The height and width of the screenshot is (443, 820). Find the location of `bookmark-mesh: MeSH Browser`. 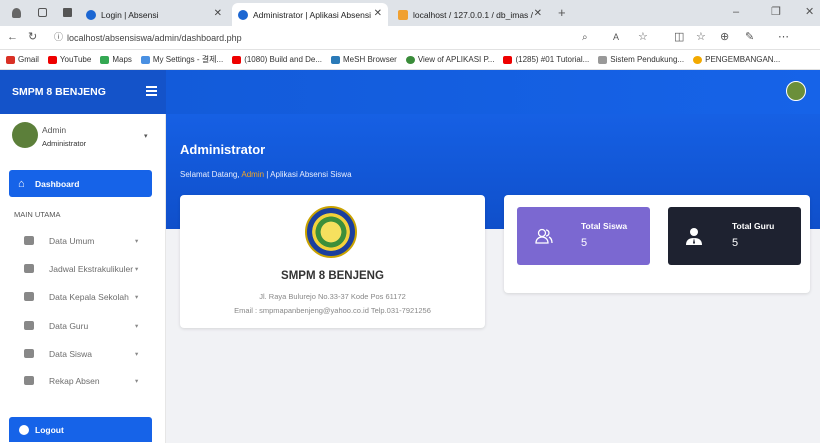

bookmark-mesh: MeSH Browser is located at coordinates (364, 59).